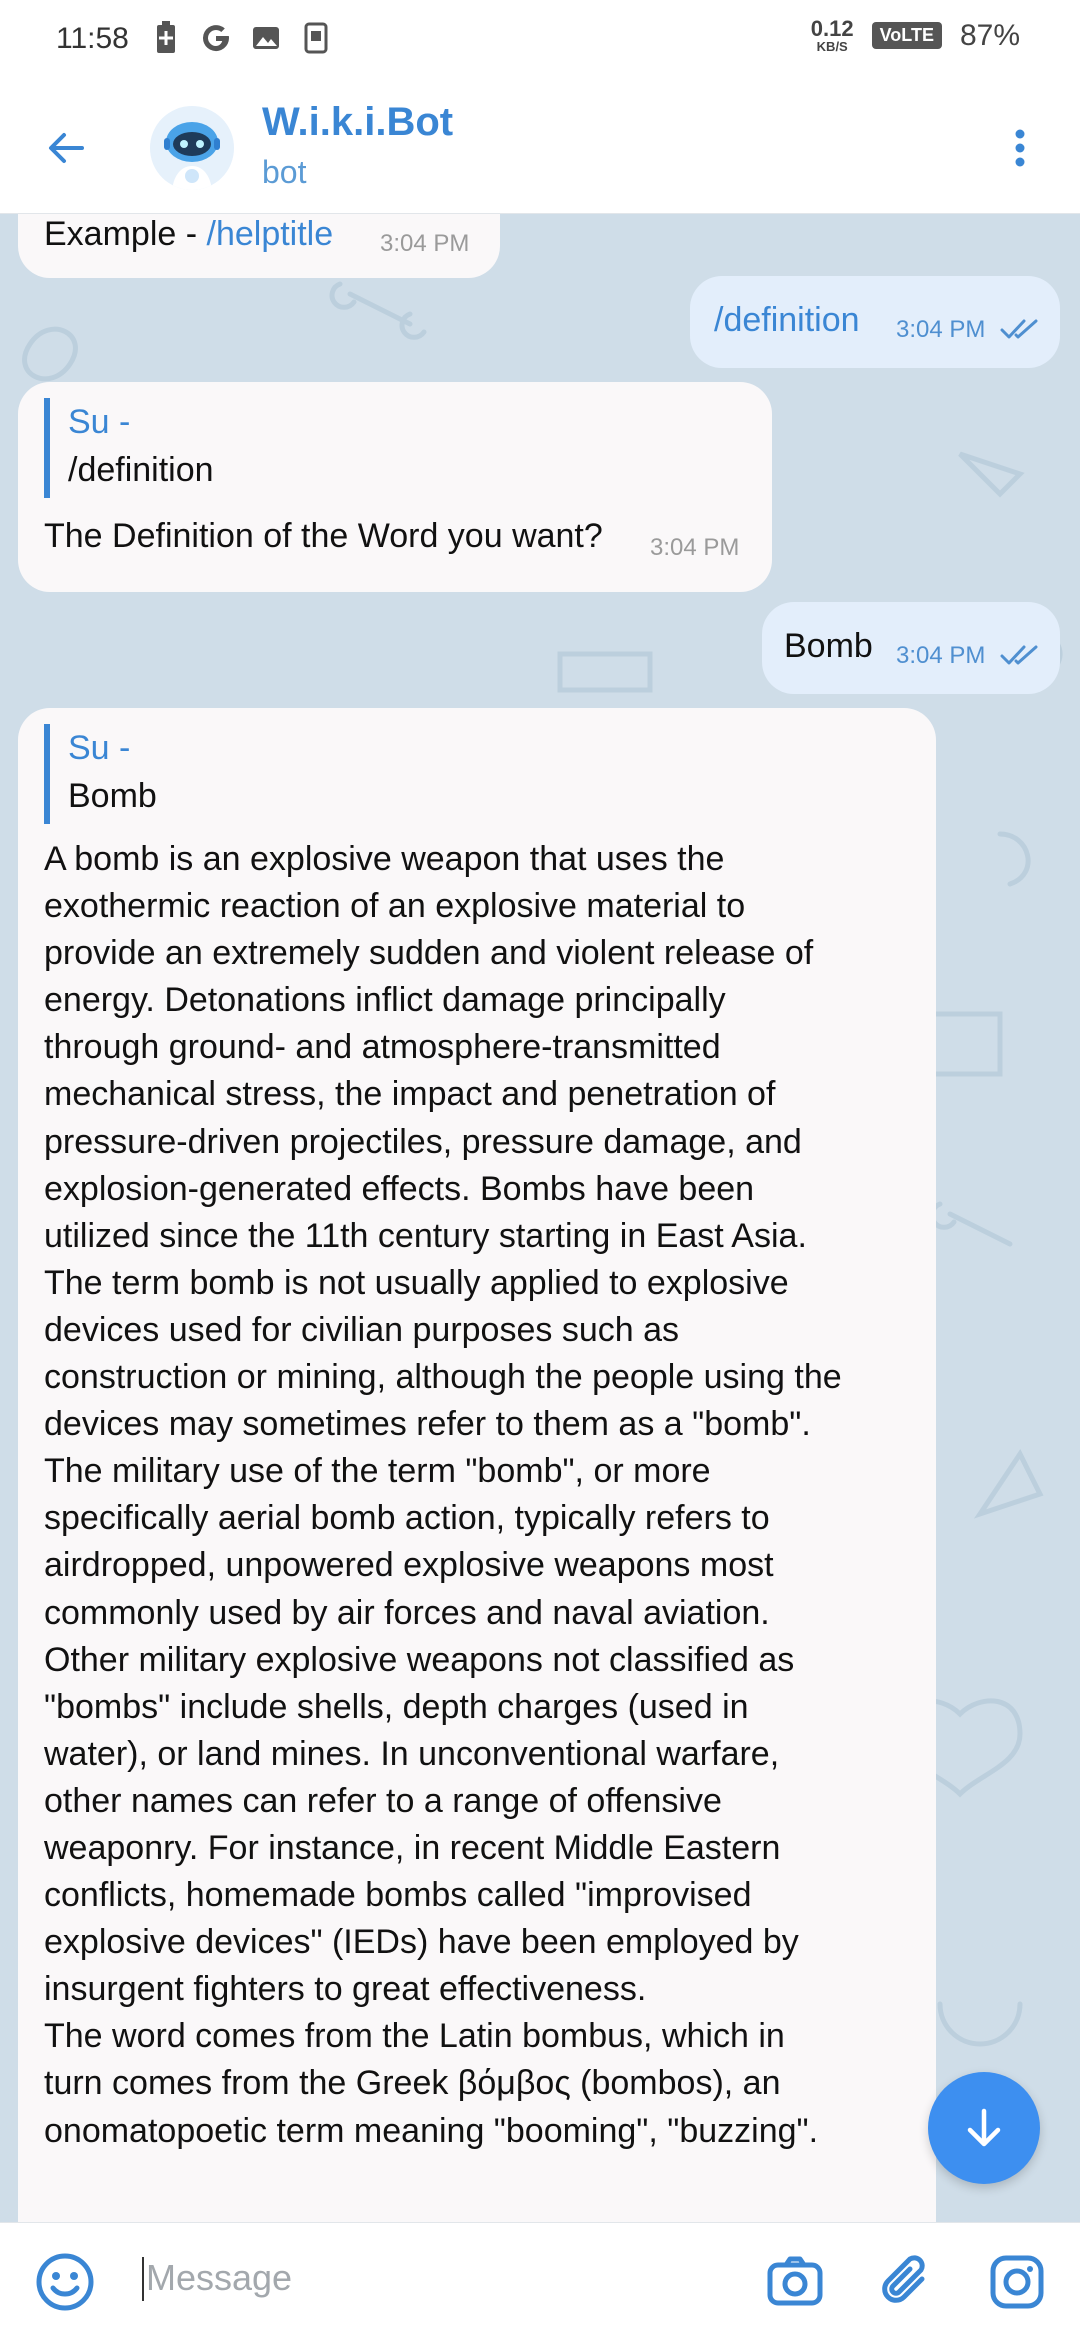 This screenshot has height=2340, width=1080. I want to click on reply-preview: Su - Bomb, so click(100, 774).